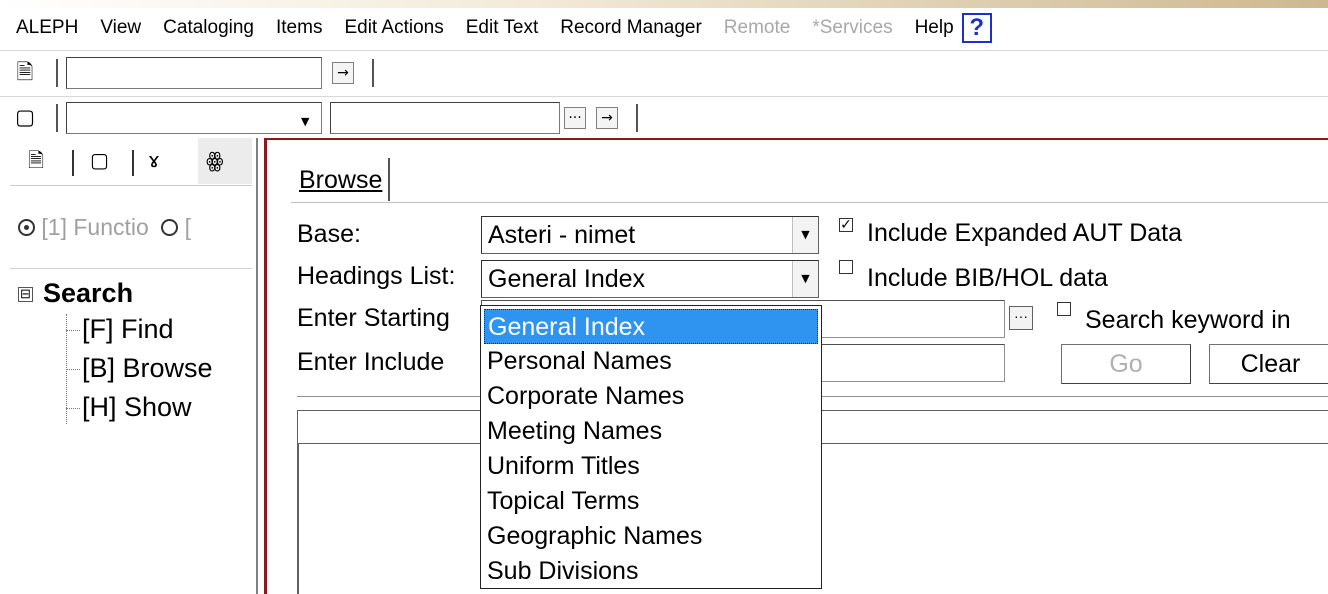 The width and height of the screenshot is (1328, 594). I want to click on clear-button: Clear, so click(1268, 364).